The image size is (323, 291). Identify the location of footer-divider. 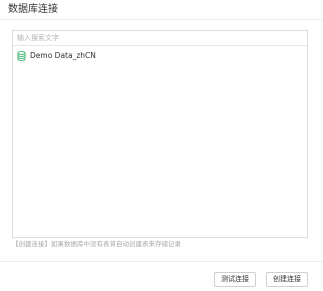
(161, 261).